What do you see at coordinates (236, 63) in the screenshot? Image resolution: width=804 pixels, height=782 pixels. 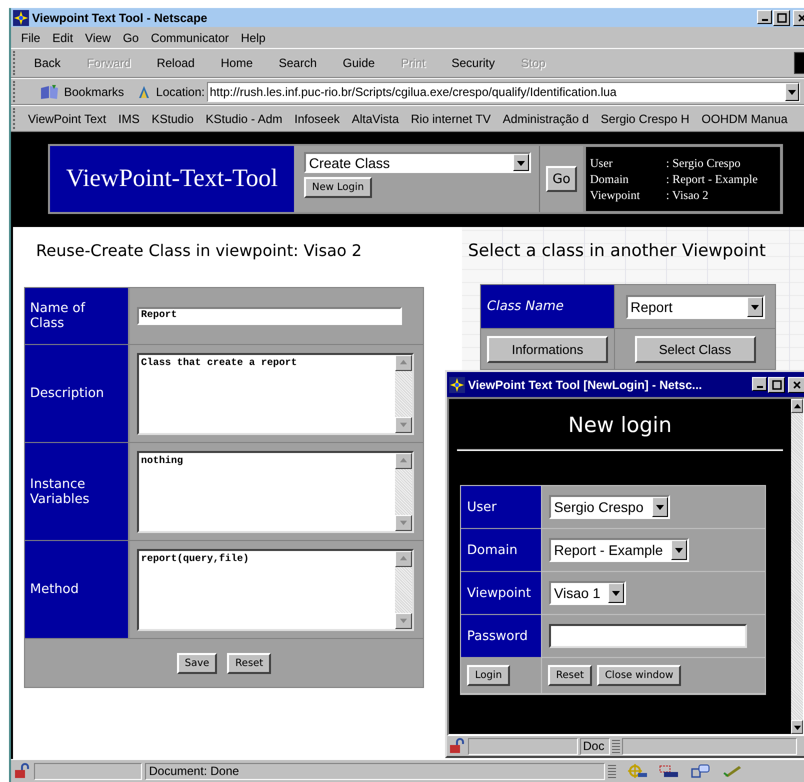 I see `toolbar-button: Home` at bounding box center [236, 63].